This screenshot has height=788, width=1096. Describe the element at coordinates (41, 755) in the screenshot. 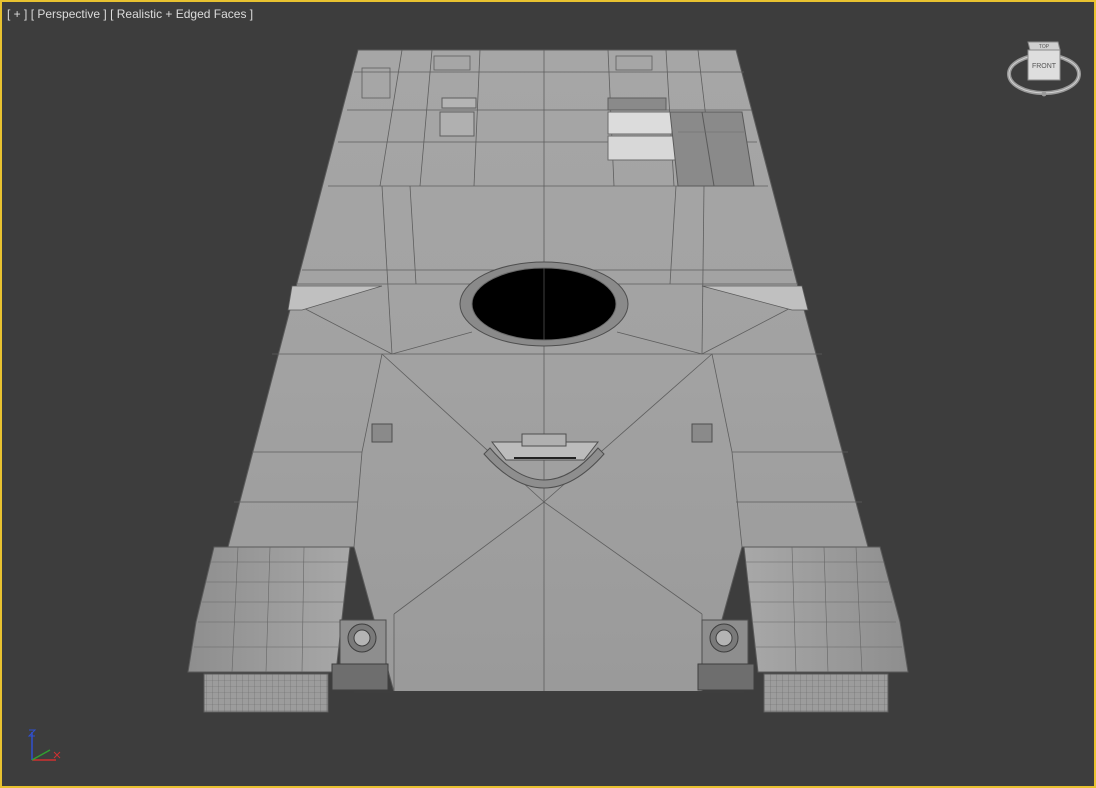

I see `axis-y-icon` at that location.